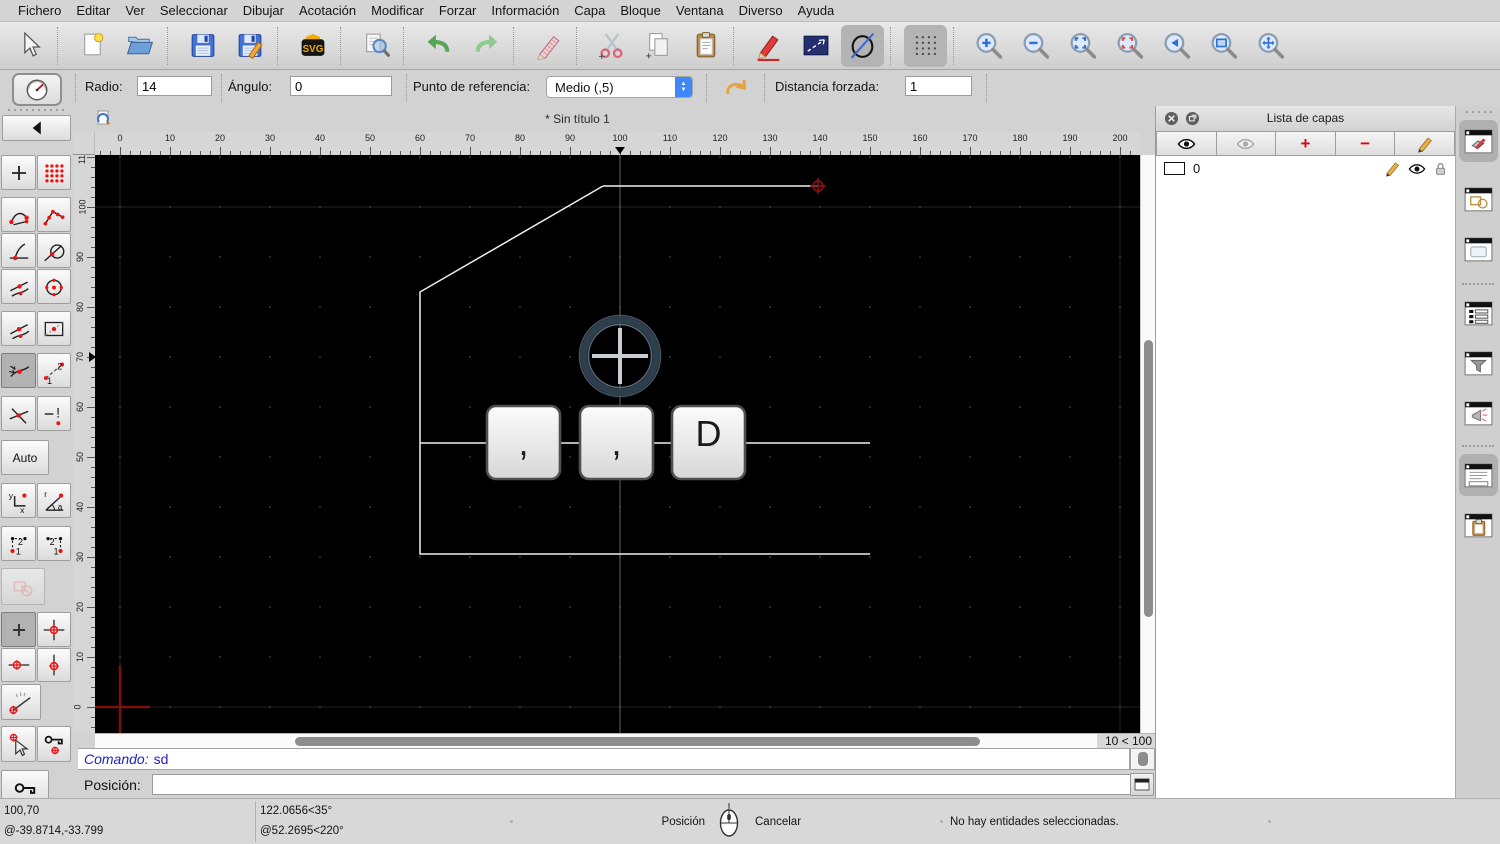 The height and width of the screenshot is (844, 1500). I want to click on paste-button, so click(705, 46).